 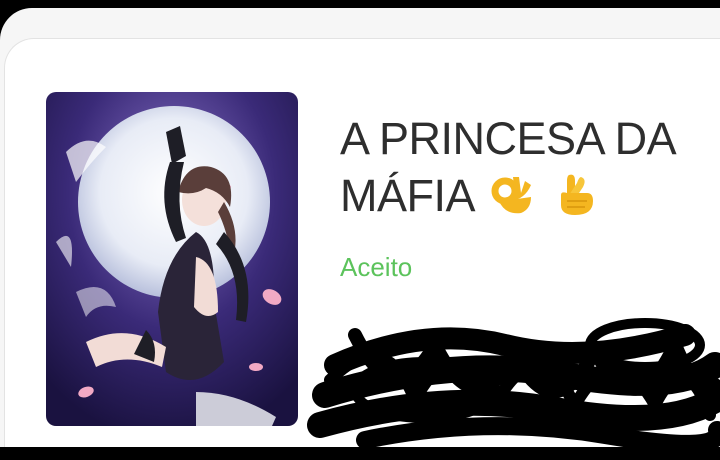 I want to click on story-status-label: Aceito, so click(x=376, y=267).